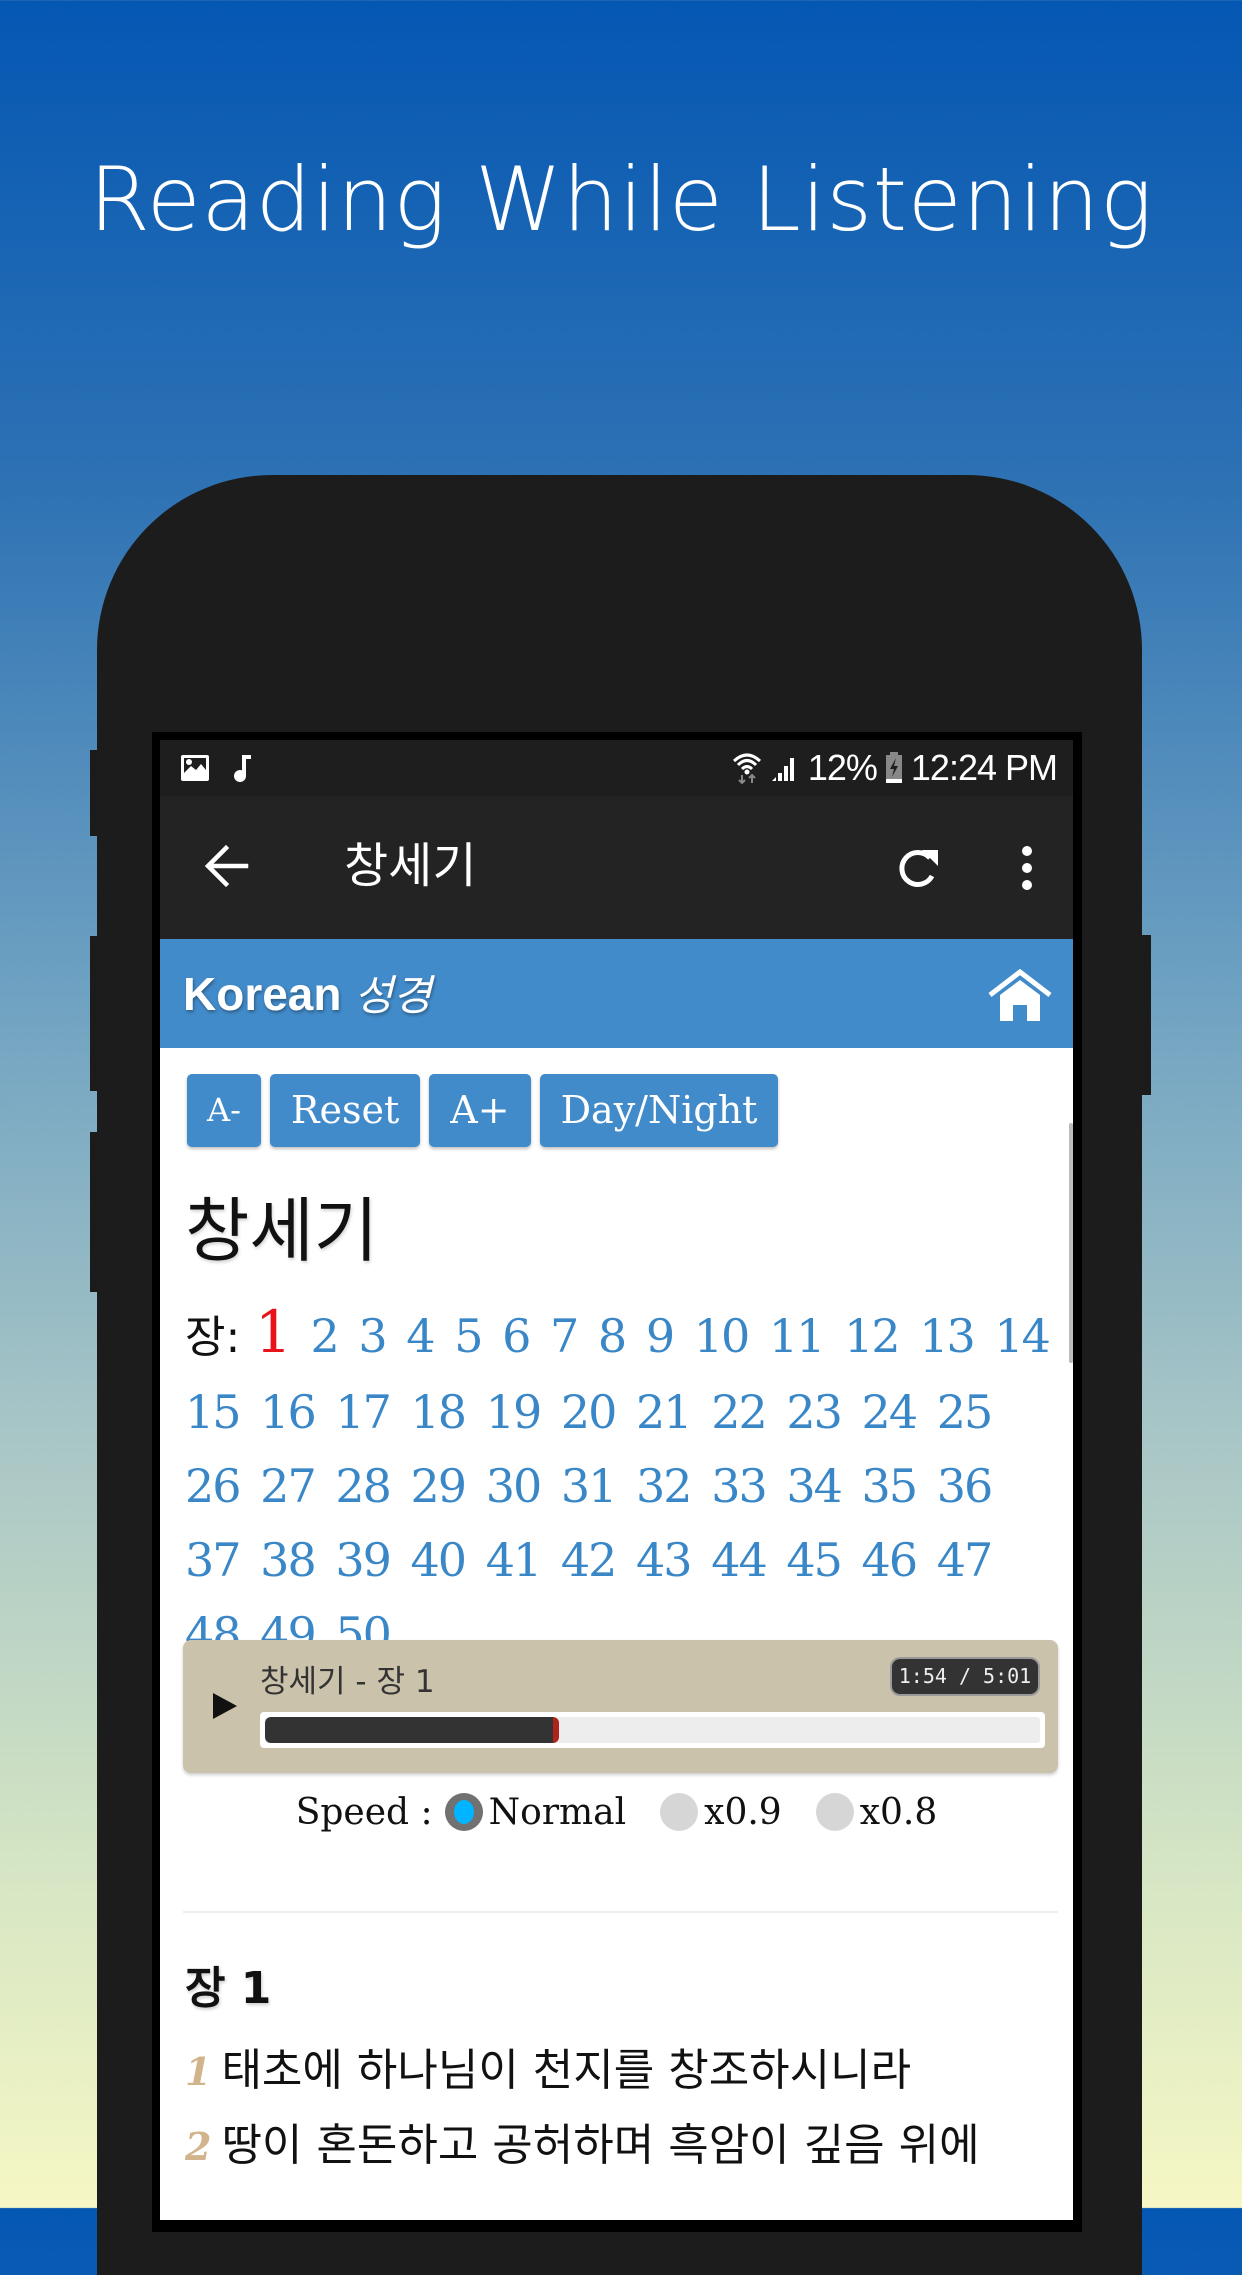 The height and width of the screenshot is (2275, 1242). I want to click on battery-charging-icon, so click(893, 767).